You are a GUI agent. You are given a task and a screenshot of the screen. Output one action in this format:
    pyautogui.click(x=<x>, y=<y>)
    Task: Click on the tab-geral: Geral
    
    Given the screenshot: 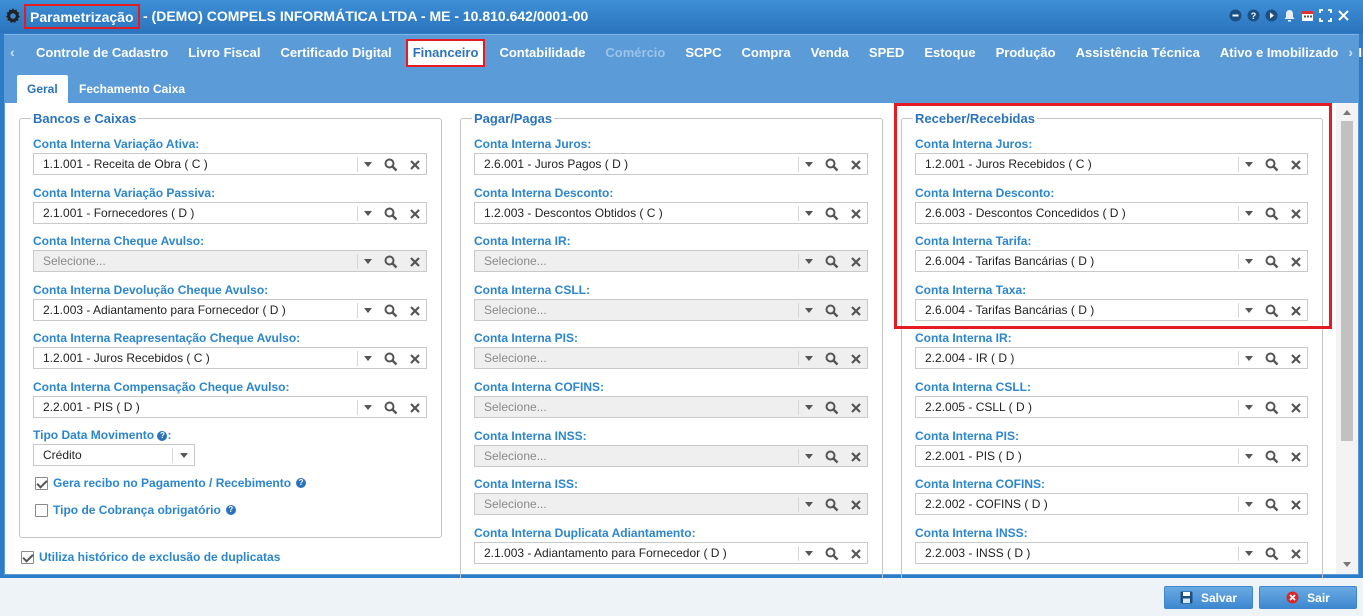 What is the action you would take?
    pyautogui.click(x=42, y=89)
    